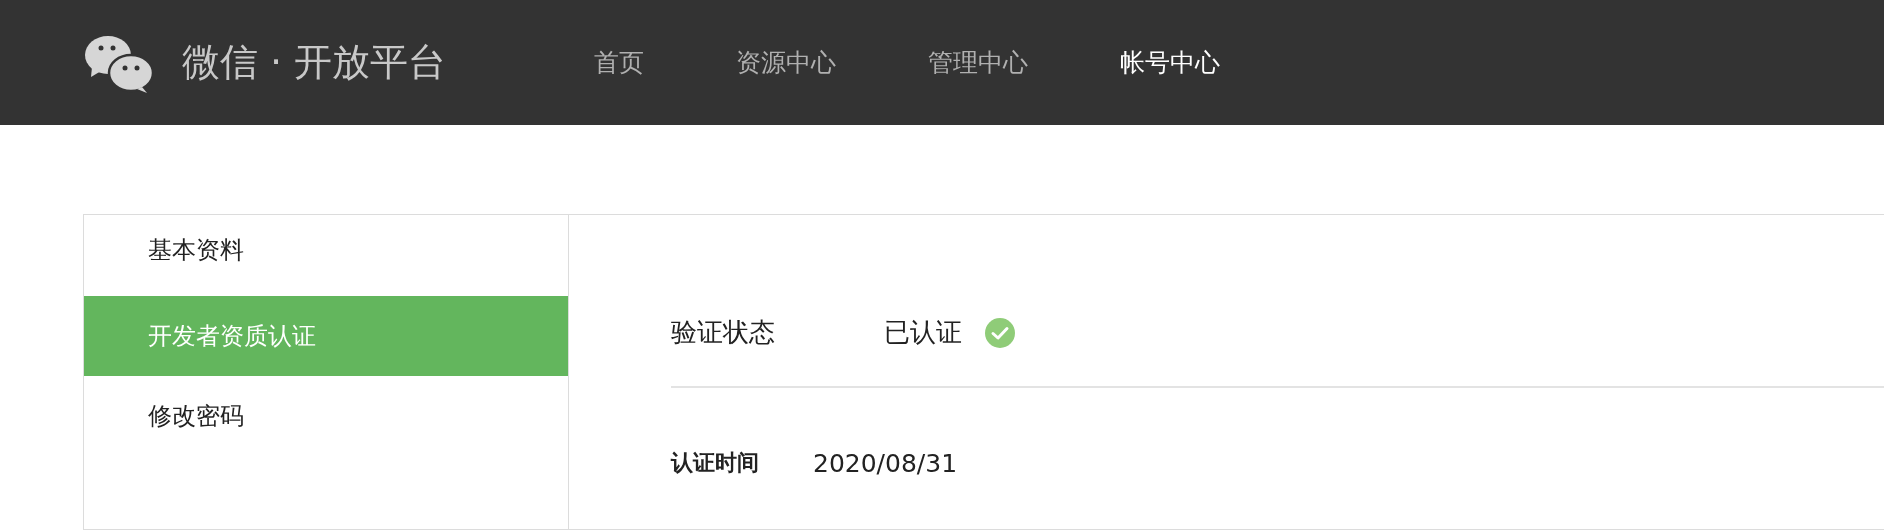 The height and width of the screenshot is (530, 1884). Describe the element at coordinates (923, 332) in the screenshot. I see `status-value: 已认证` at that location.